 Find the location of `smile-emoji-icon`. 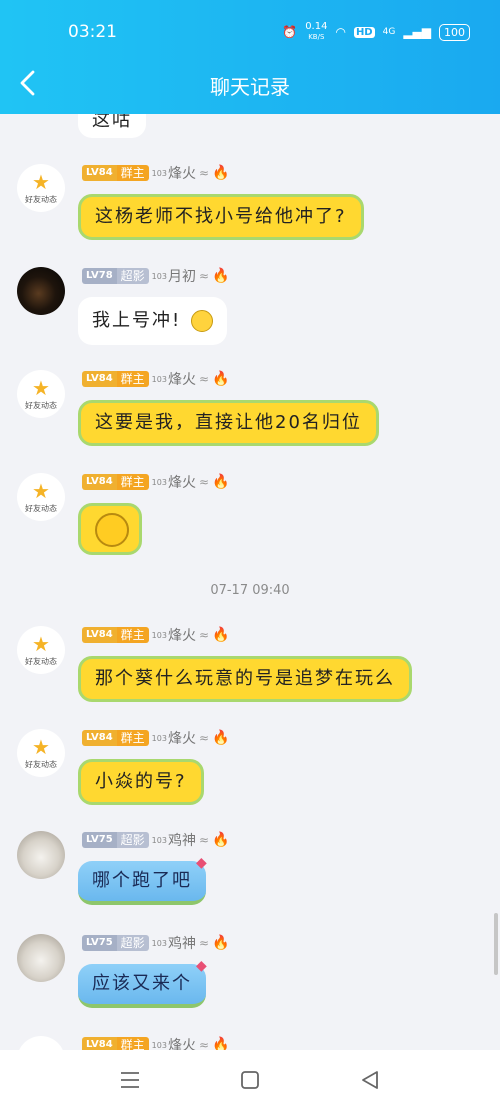

smile-emoji-icon is located at coordinates (202, 321).